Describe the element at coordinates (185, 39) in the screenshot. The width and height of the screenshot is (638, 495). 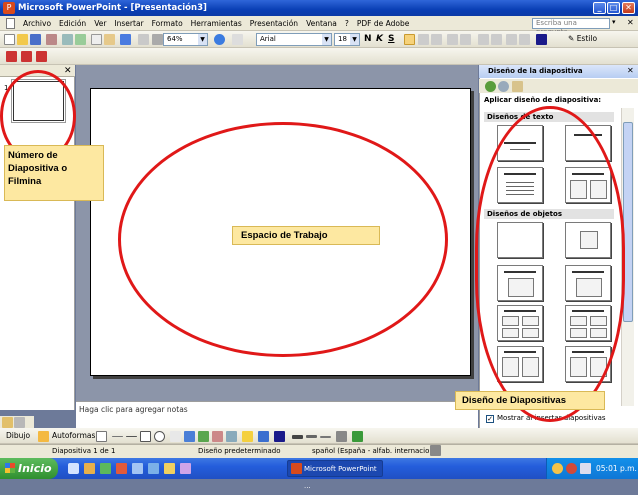
I see `zoom-combo: 64% ▼` at that location.